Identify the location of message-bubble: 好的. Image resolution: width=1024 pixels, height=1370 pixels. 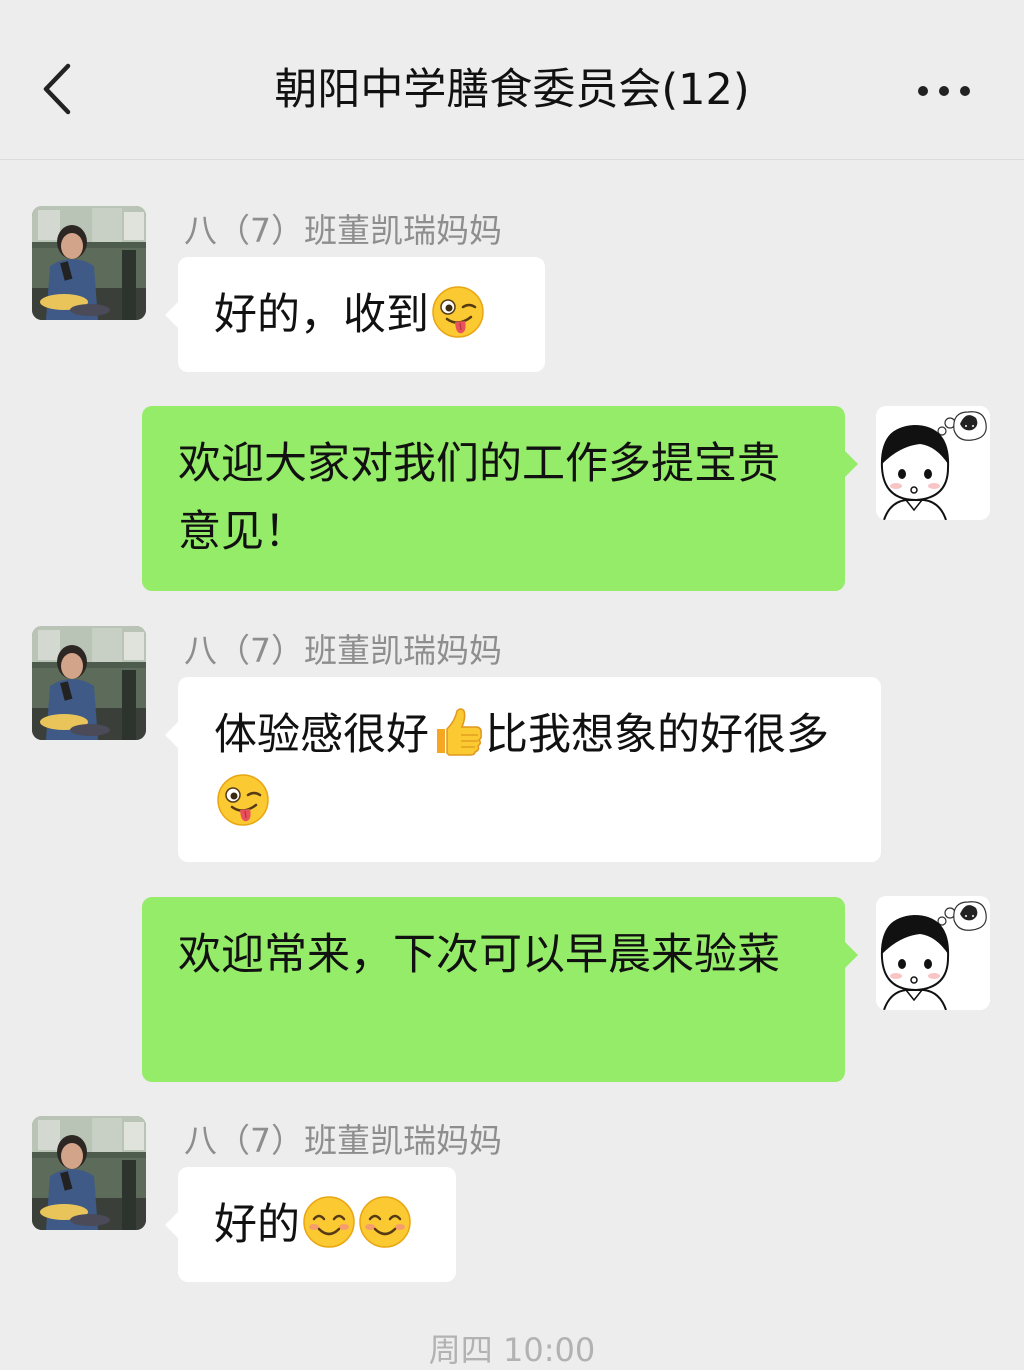
(310, 1224).